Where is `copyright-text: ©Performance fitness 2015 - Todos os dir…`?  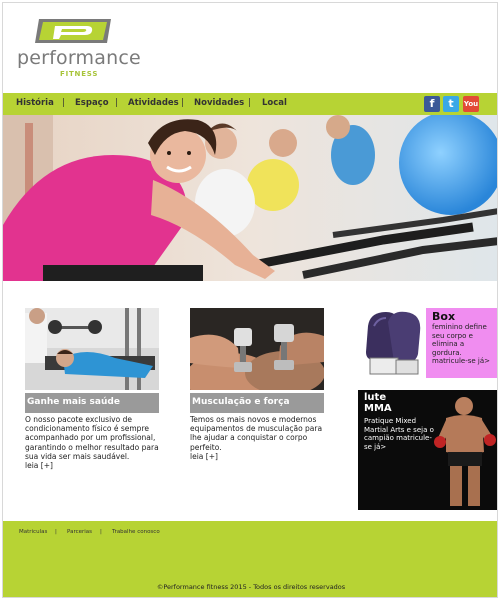
copyright-text: ©Performance fitness 2015 - Todos os dir… is located at coordinates (251, 587).